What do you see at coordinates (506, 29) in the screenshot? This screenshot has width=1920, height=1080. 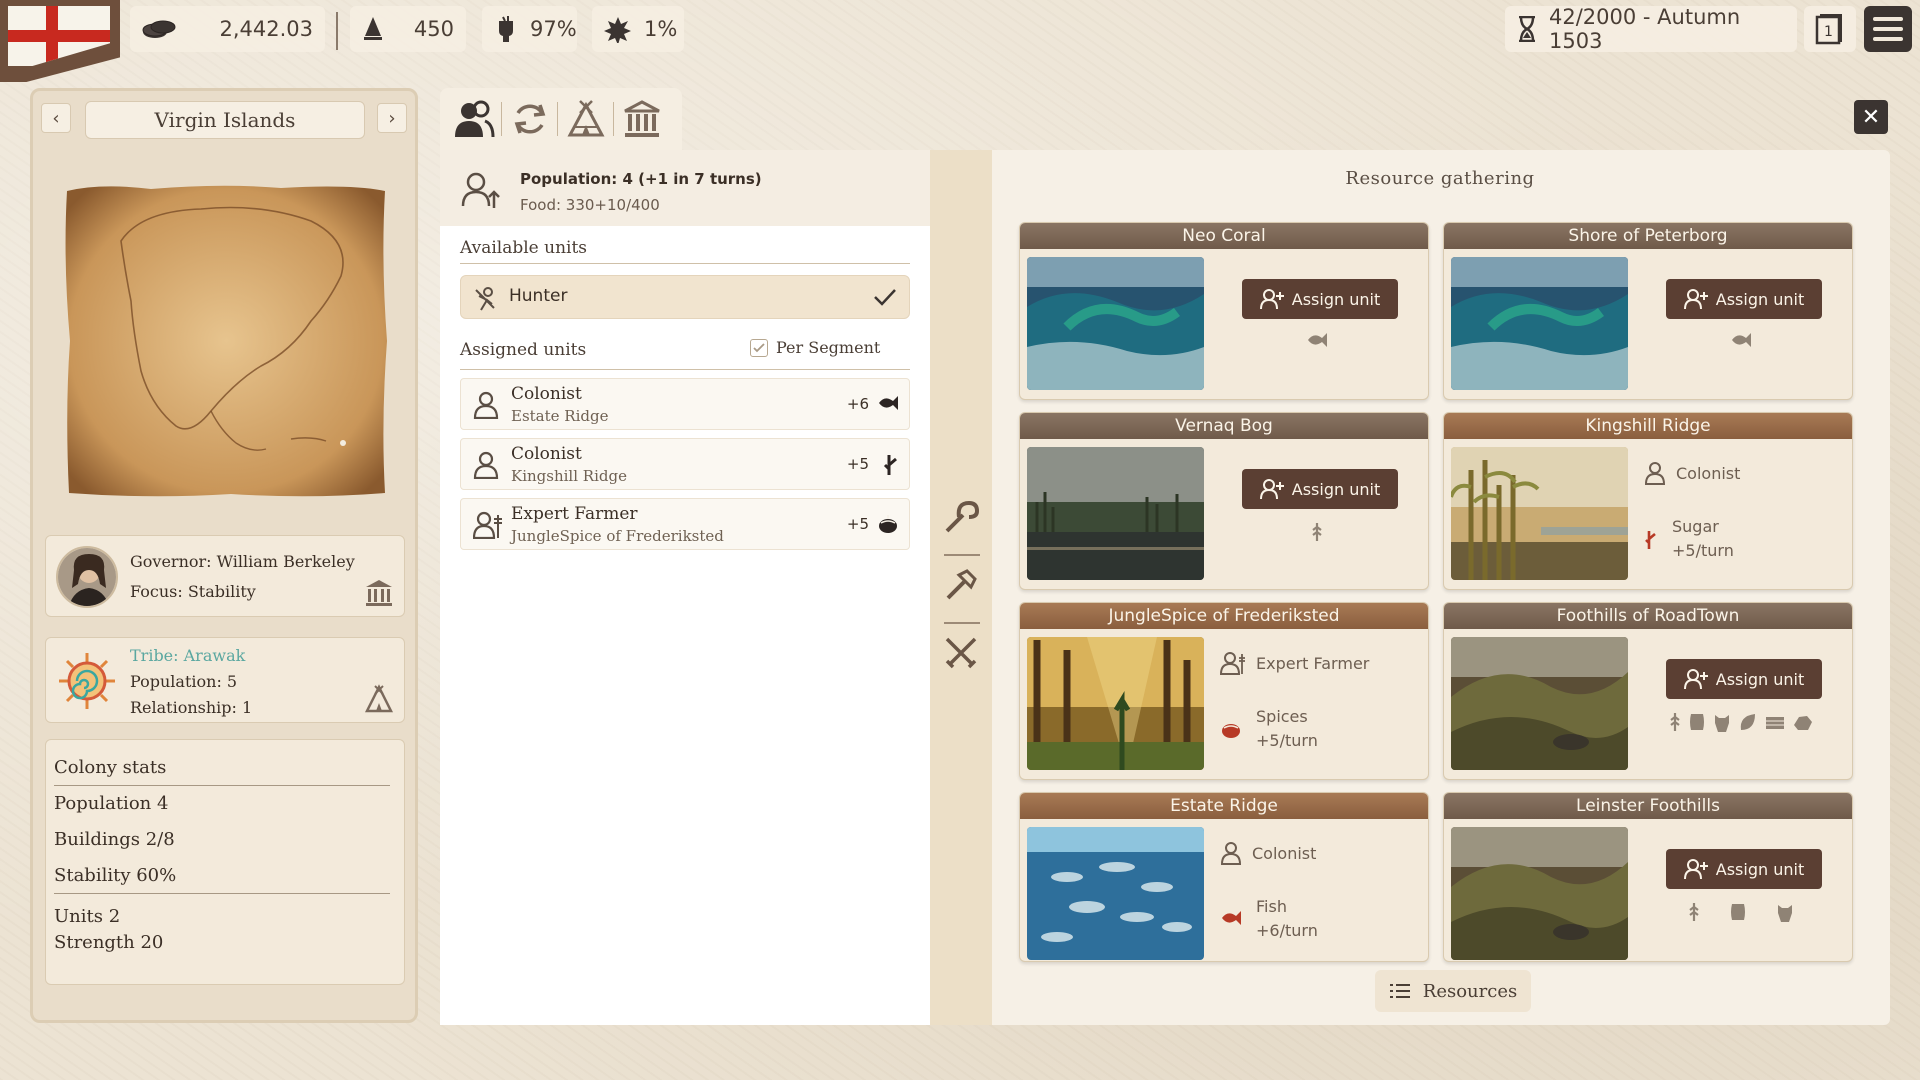 I see `raised-fist-icon` at bounding box center [506, 29].